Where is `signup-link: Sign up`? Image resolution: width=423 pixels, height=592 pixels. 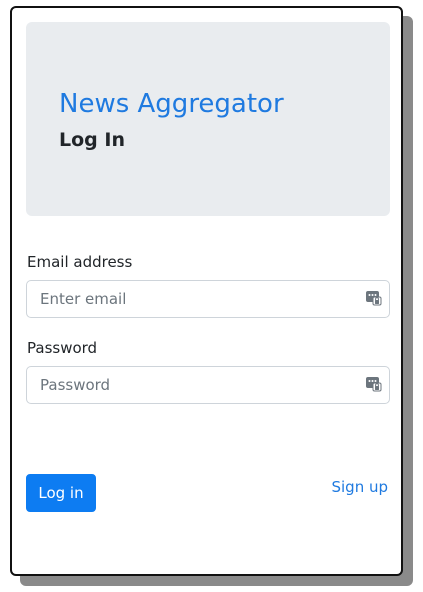
signup-link: Sign up is located at coordinates (359, 487).